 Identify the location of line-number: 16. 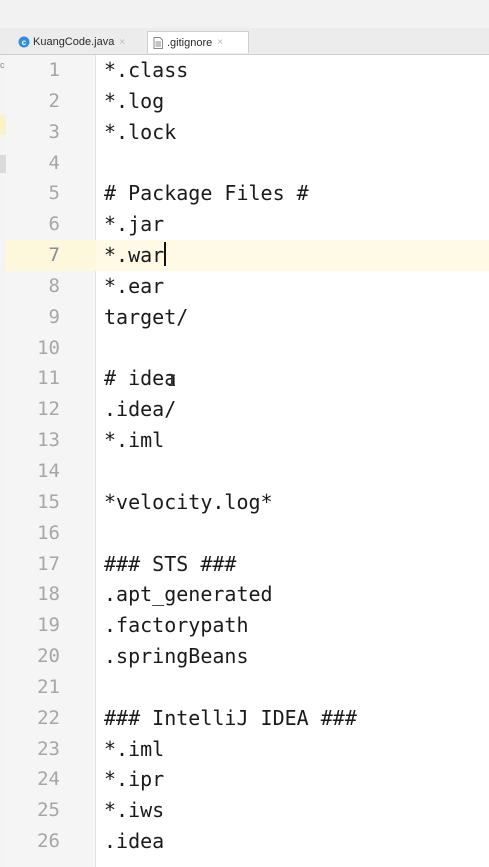
(48, 532).